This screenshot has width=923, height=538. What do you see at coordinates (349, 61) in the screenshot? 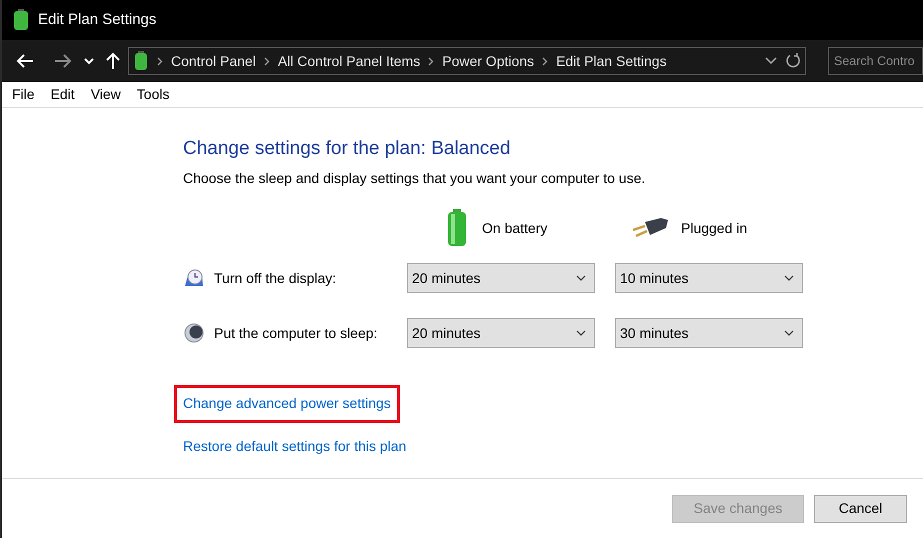
I see `breadcrumb-item: All Control Panel Items` at bounding box center [349, 61].